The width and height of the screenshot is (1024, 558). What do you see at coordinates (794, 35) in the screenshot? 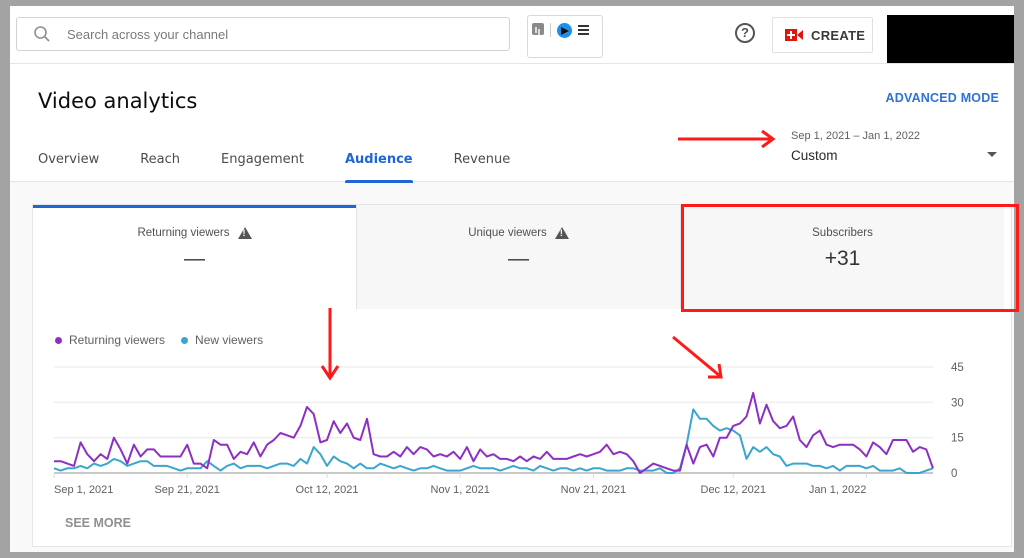
I see `create-video-icon` at bounding box center [794, 35].